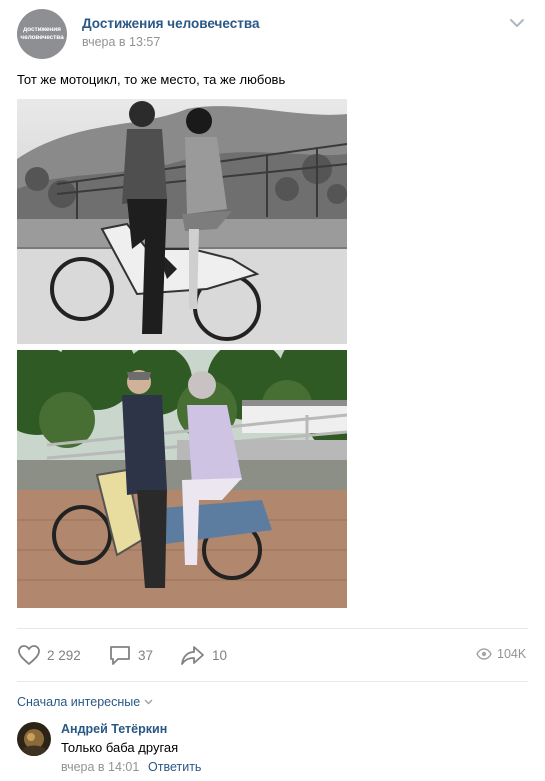 The image size is (545, 781). I want to click on eye-icon, so click(484, 654).